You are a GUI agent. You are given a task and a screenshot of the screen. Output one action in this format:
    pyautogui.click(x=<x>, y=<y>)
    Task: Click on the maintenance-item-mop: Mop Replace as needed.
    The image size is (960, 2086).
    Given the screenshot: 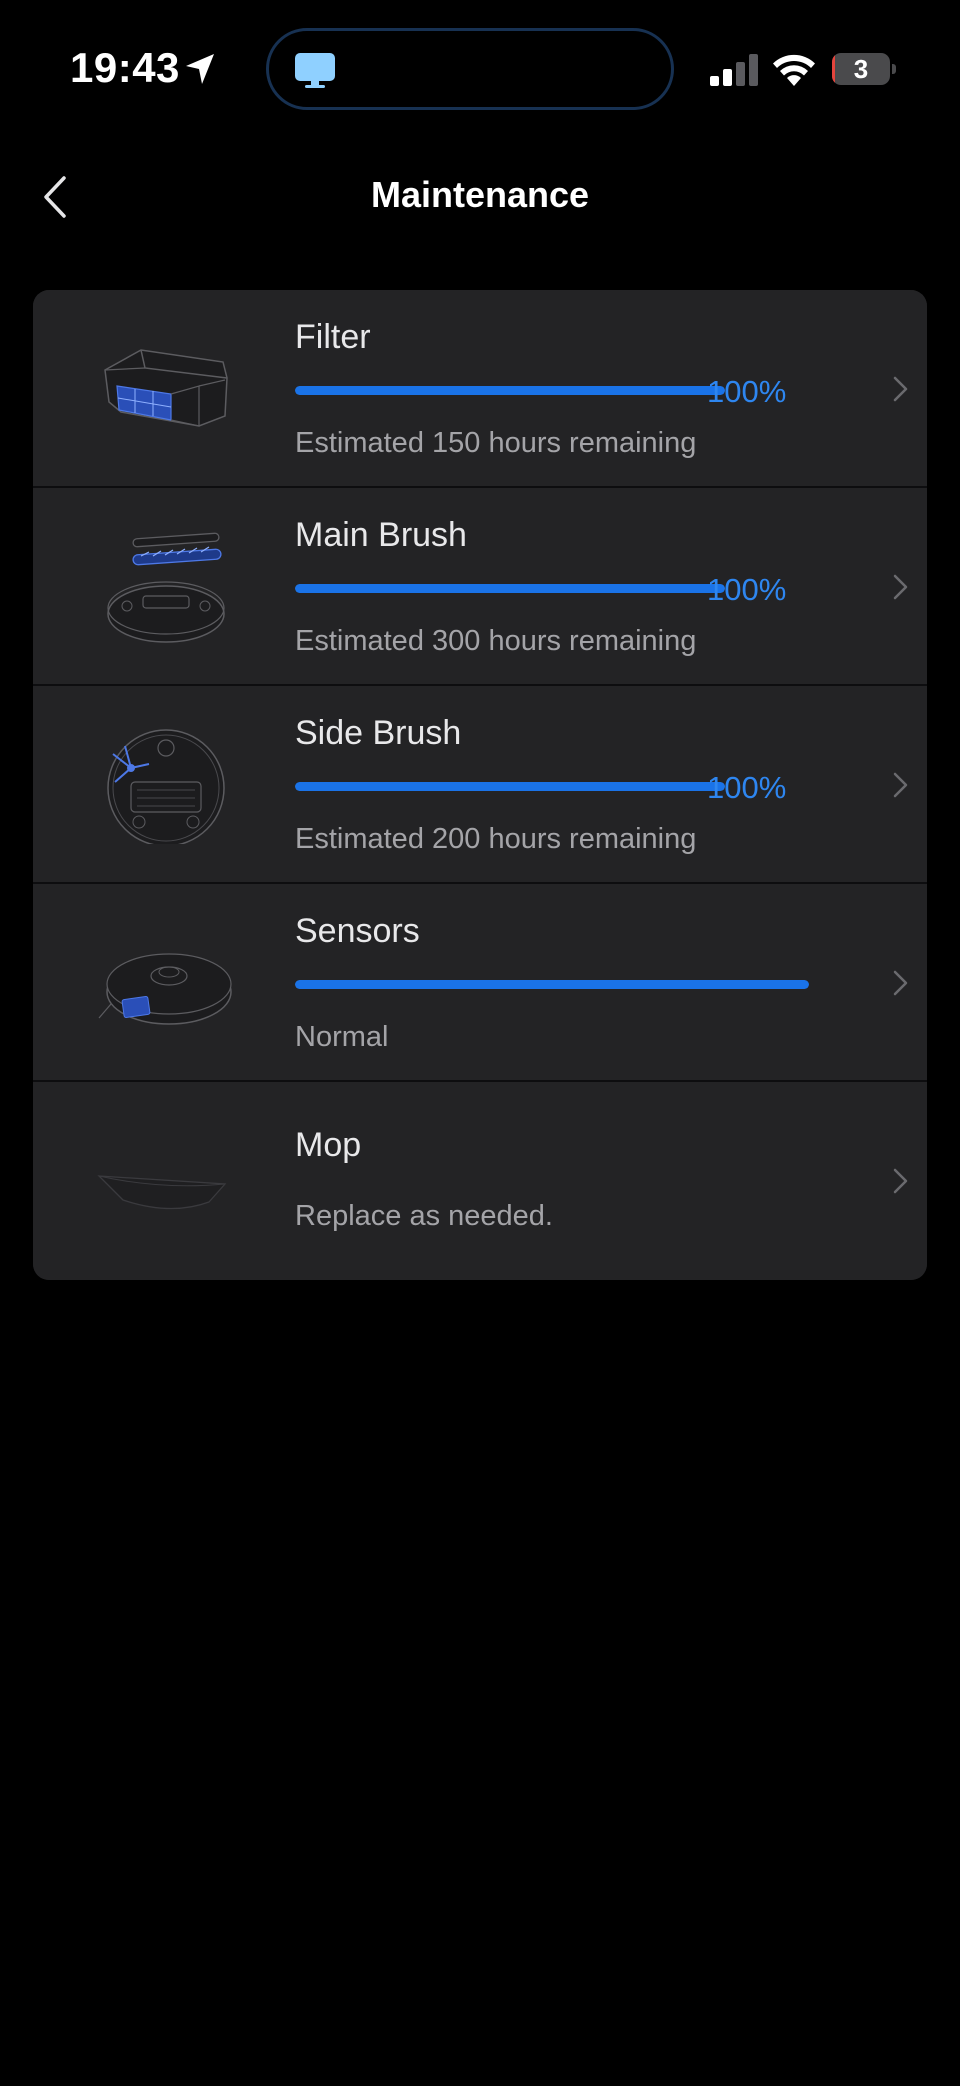 What is the action you would take?
    pyautogui.click(x=480, y=1181)
    